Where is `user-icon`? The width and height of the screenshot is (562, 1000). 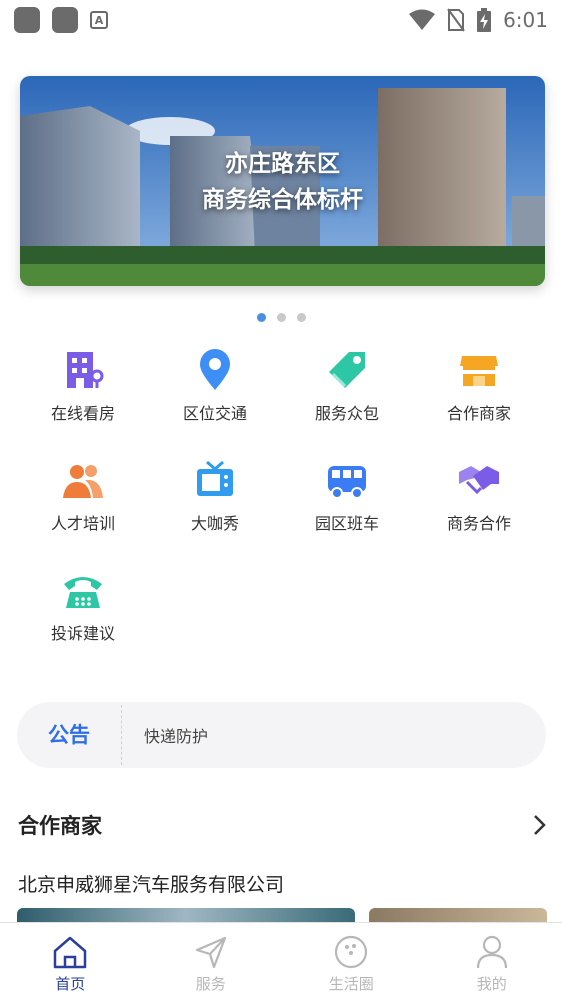
user-icon is located at coordinates (491, 952).